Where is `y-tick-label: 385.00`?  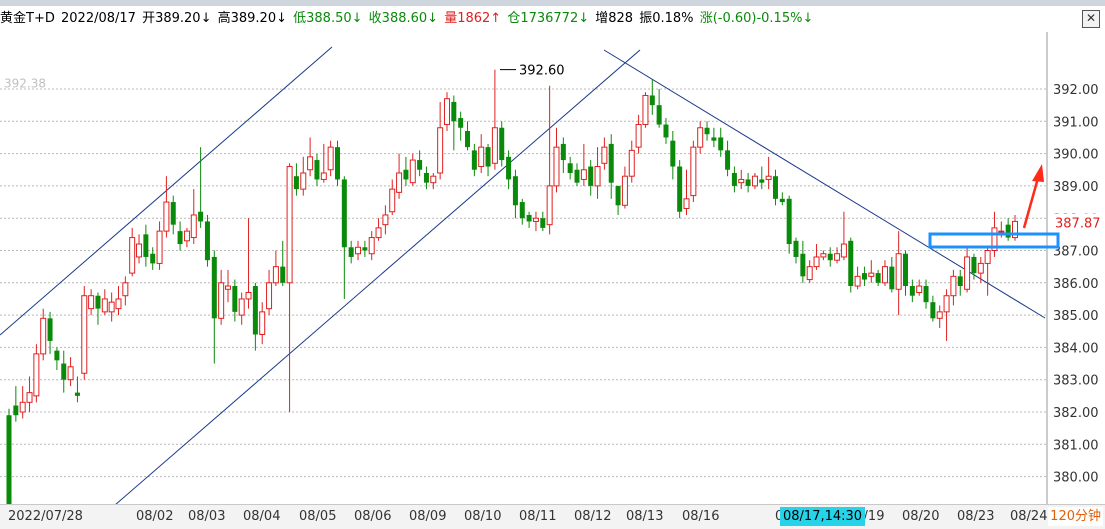 y-tick-label: 385.00 is located at coordinates (1076, 316).